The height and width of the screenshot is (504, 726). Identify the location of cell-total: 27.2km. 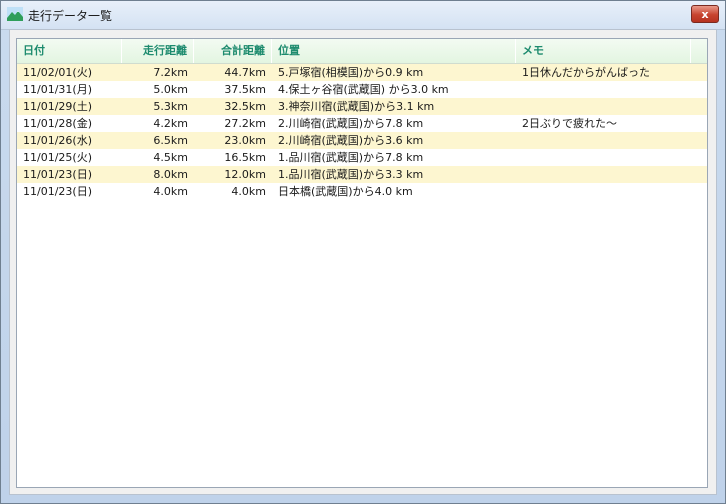
(245, 123).